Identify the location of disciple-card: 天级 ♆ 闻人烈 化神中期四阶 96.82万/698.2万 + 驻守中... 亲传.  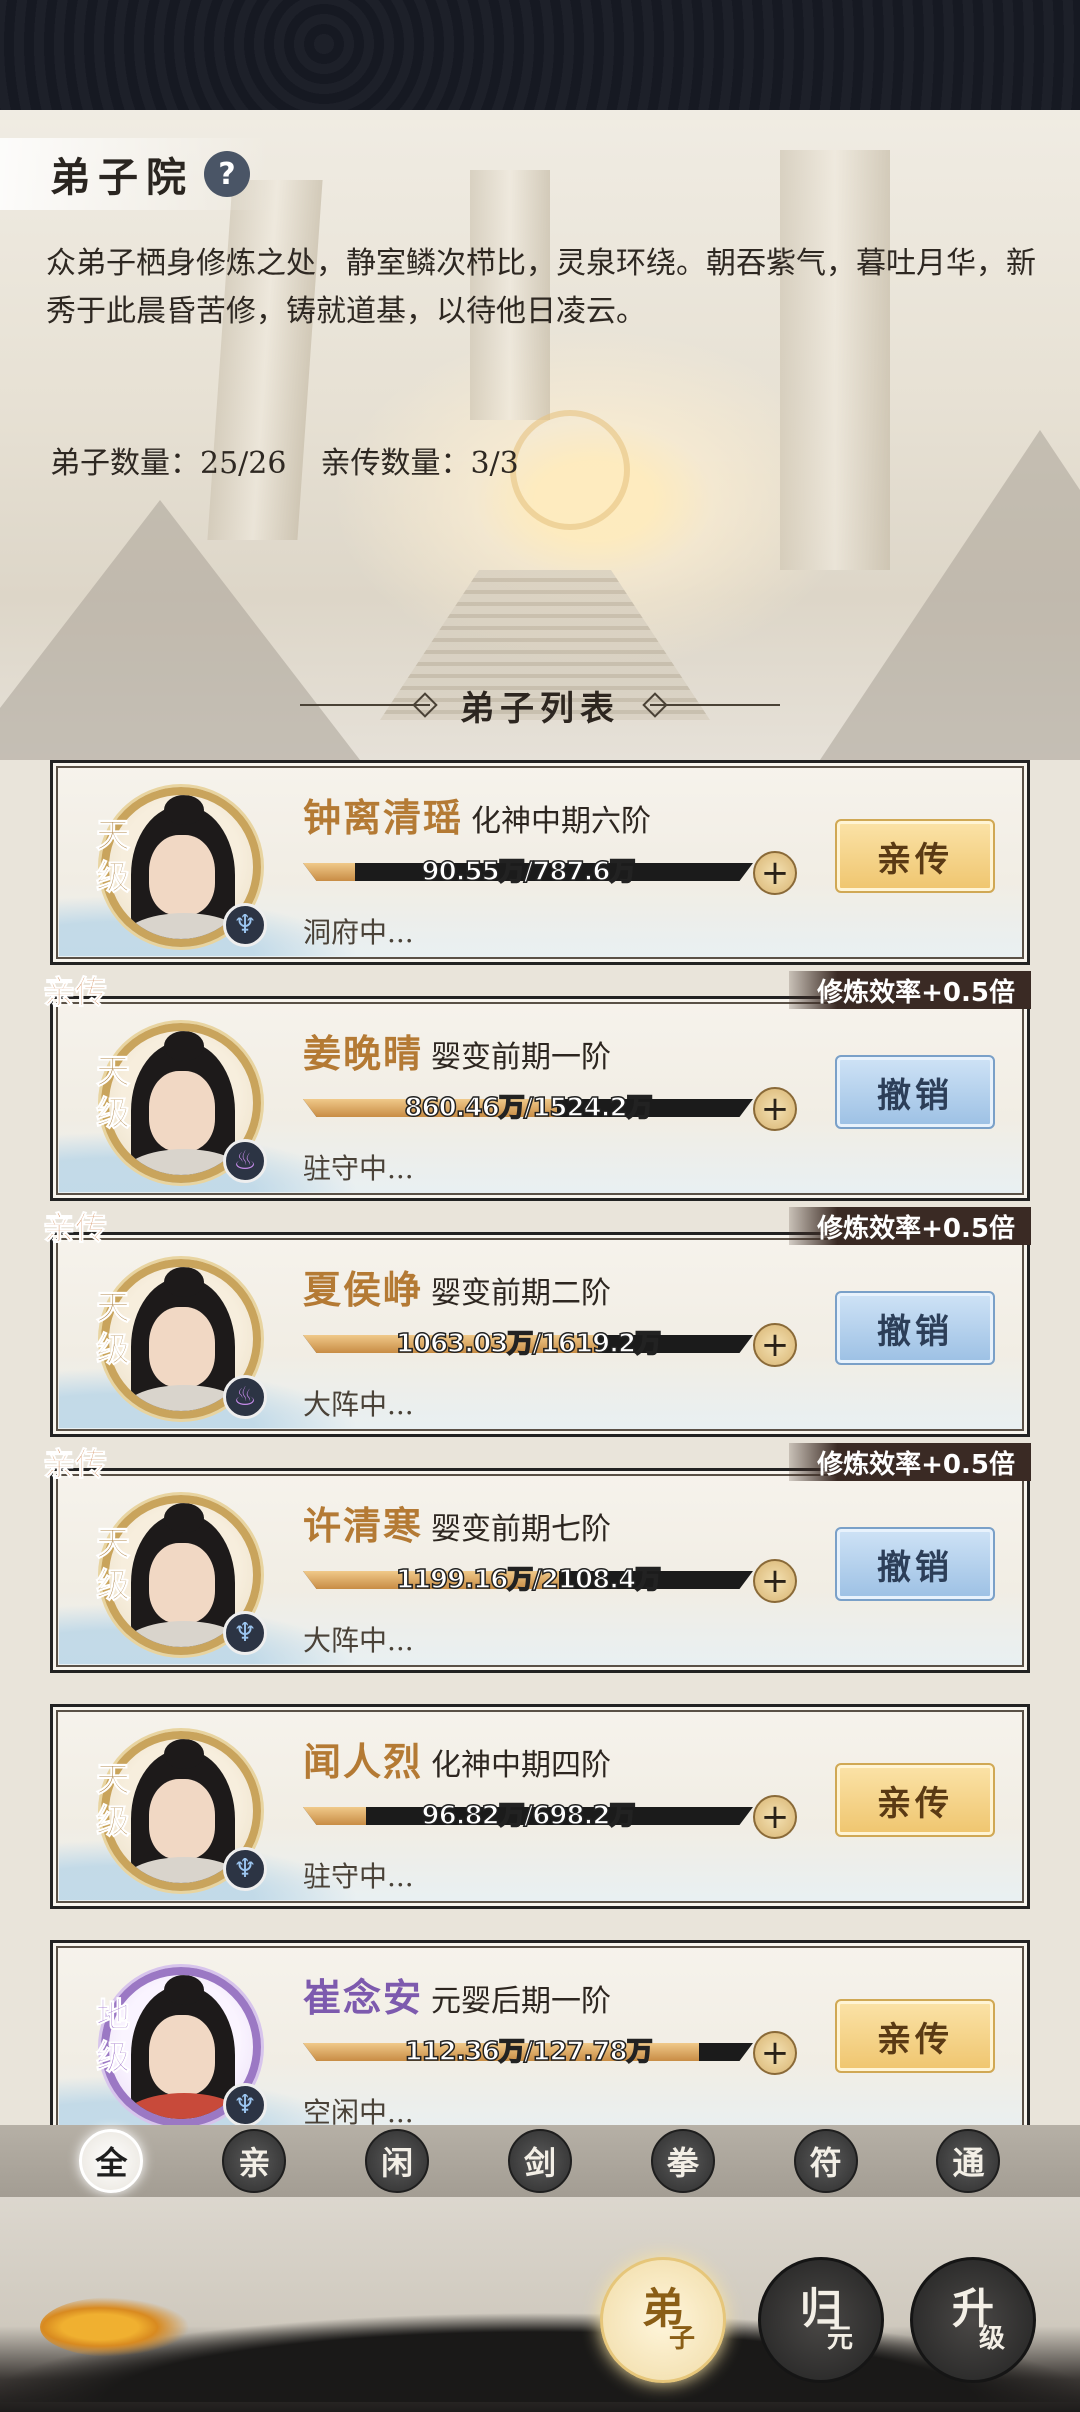
(540, 1806).